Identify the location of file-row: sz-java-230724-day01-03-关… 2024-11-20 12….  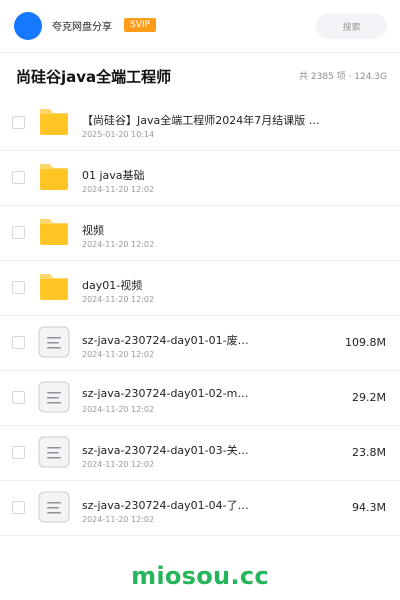
(200, 453).